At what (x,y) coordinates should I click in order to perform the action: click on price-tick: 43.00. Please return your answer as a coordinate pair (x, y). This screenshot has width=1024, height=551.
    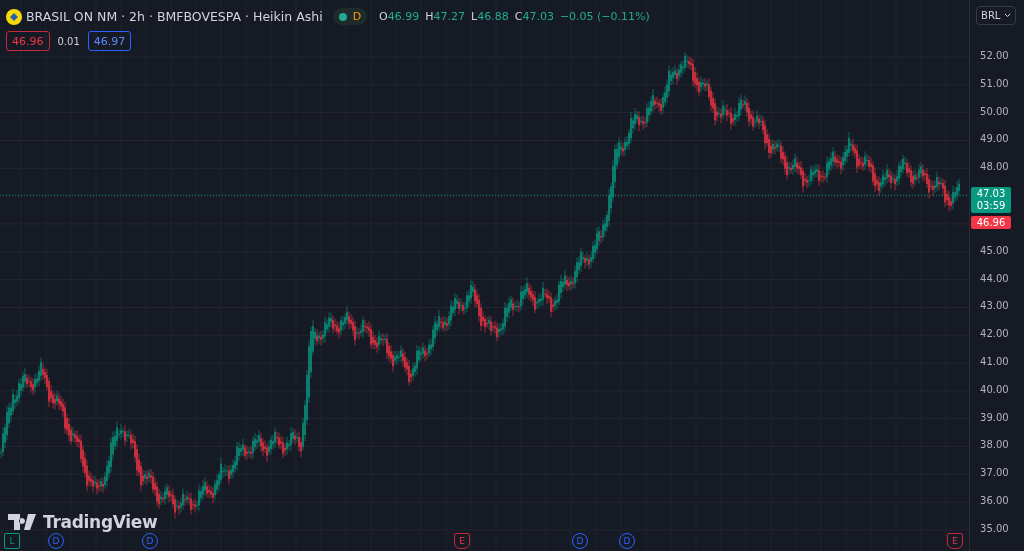
    Looking at the image, I should click on (994, 306).